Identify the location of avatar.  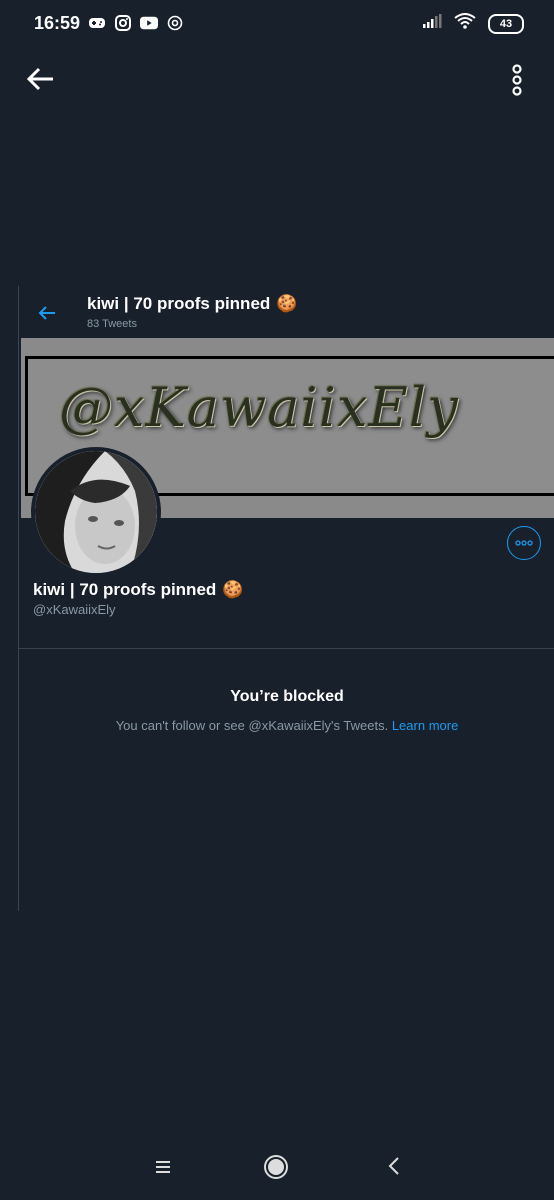
(96, 512).